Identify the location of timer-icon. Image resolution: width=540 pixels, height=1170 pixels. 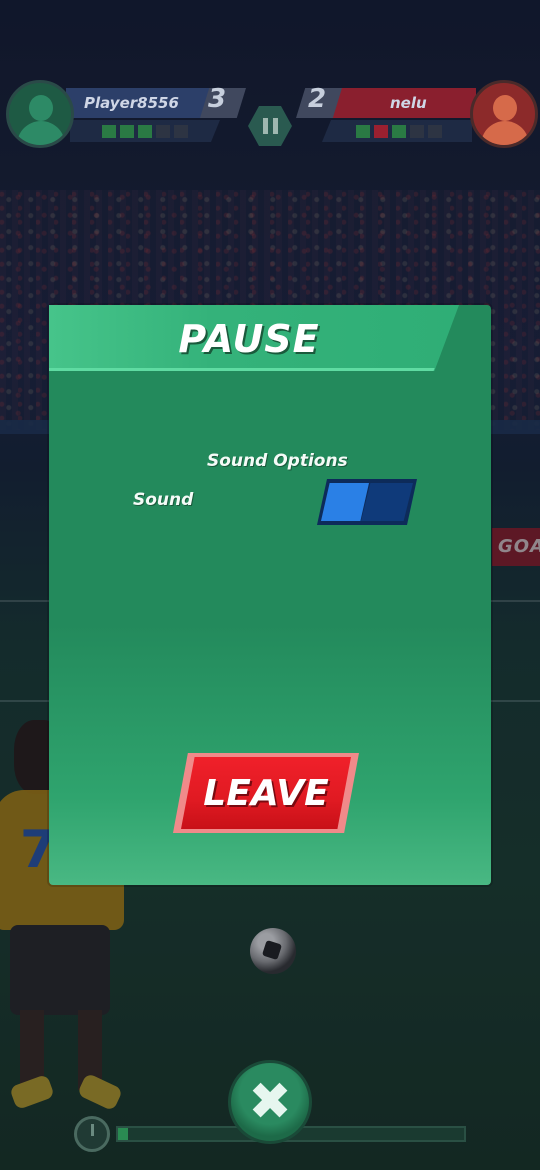
(92, 1134).